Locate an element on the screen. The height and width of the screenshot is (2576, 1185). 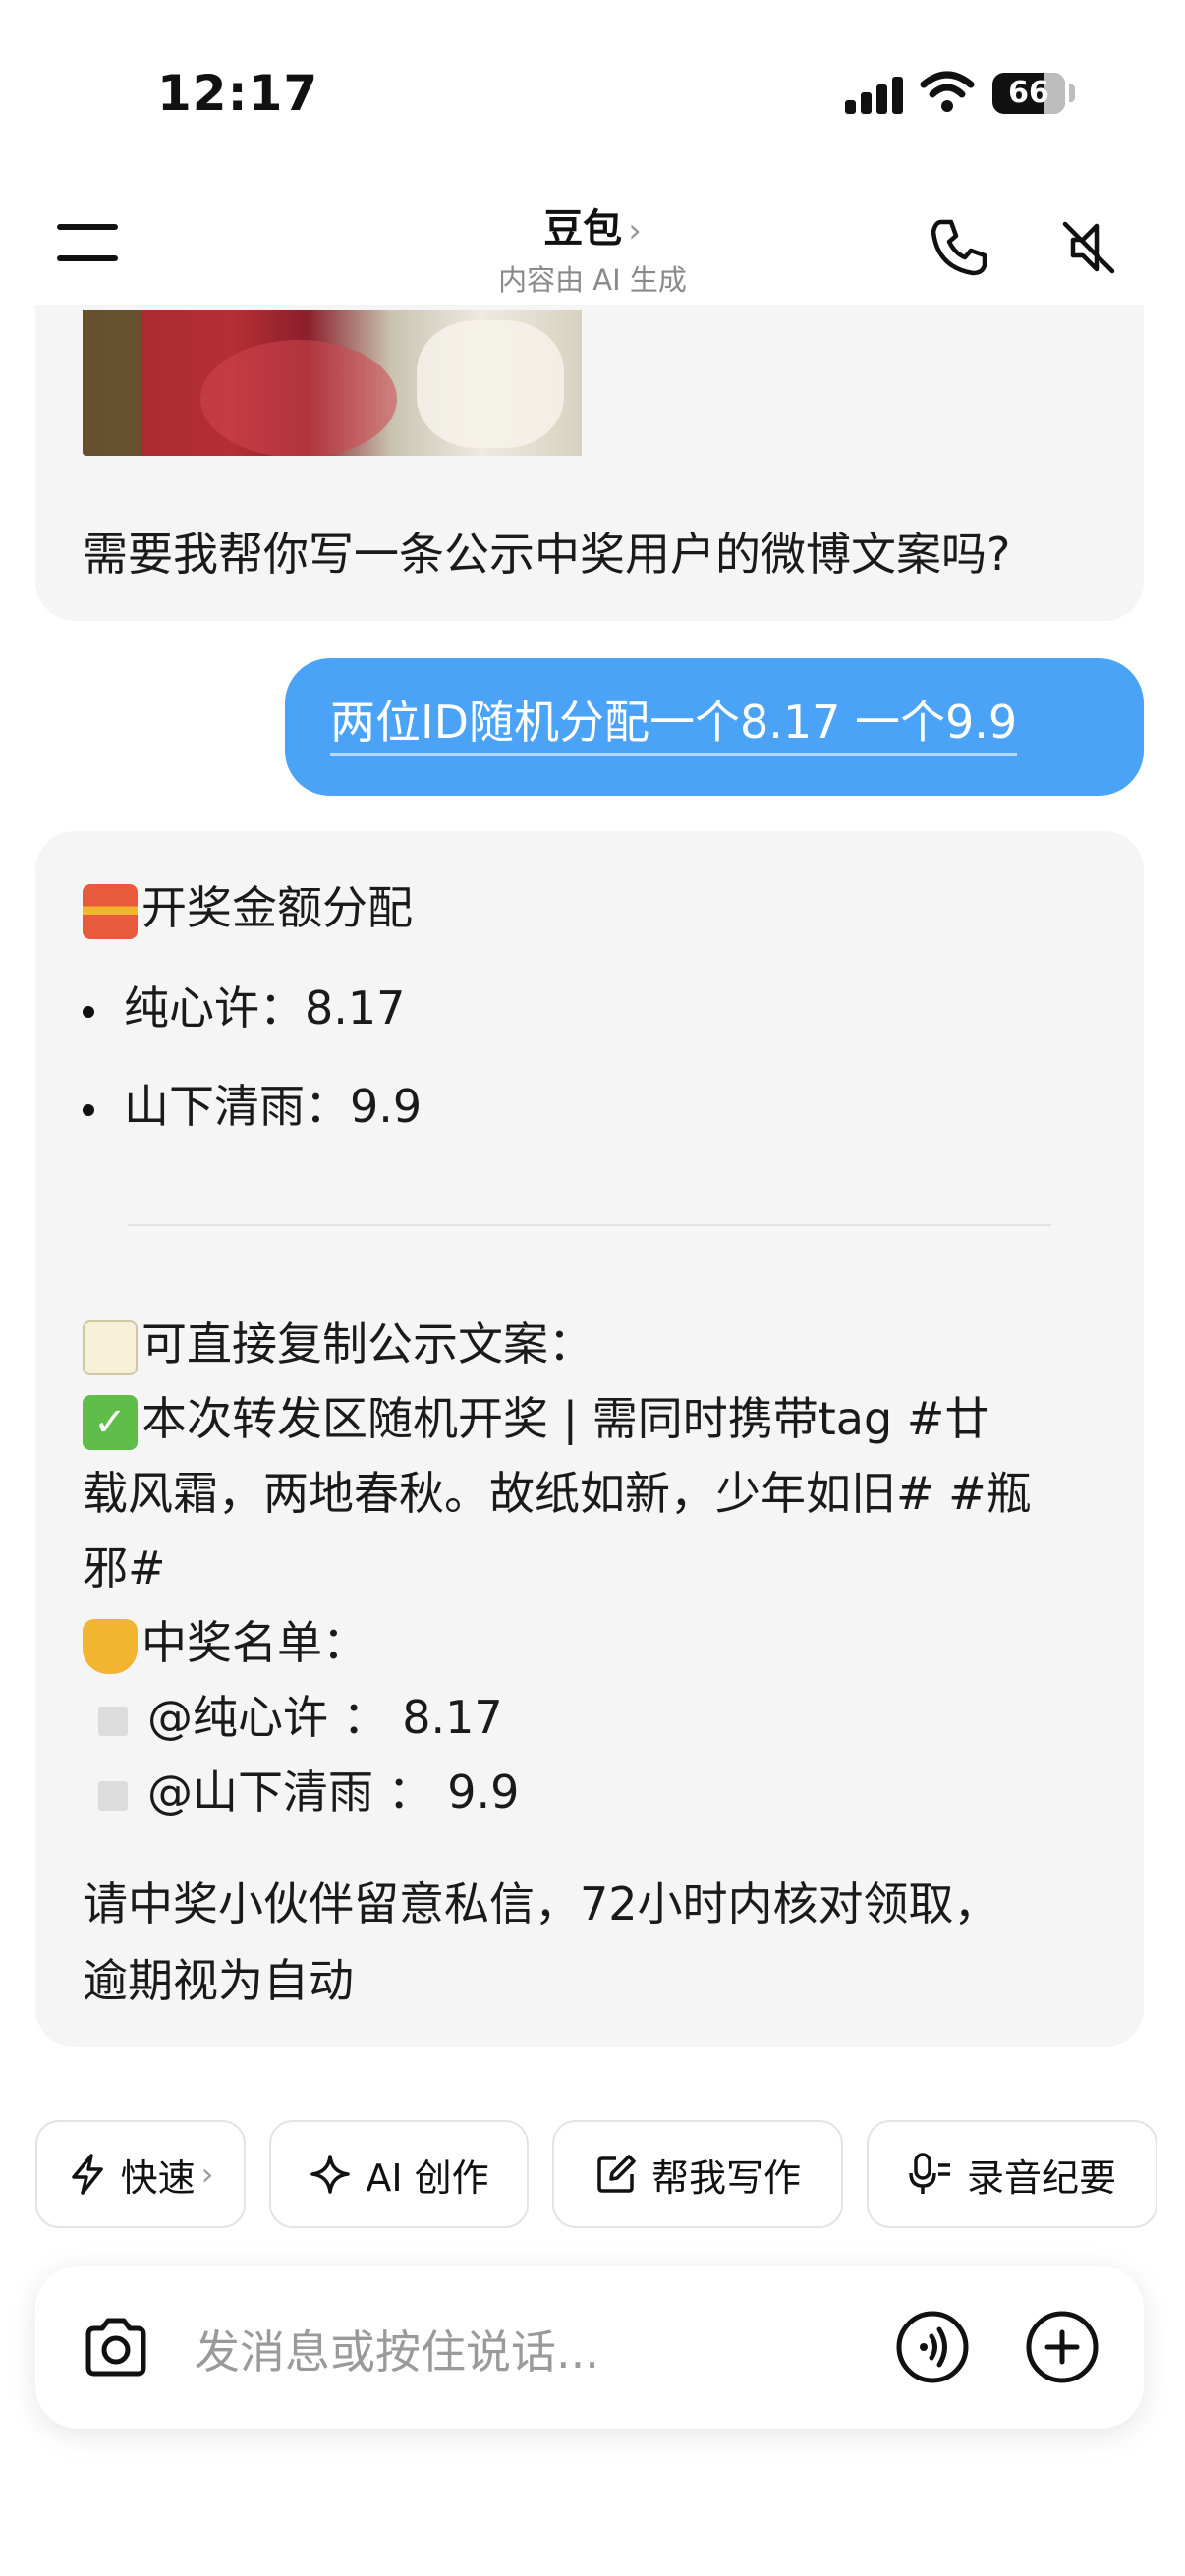
microphone-icon is located at coordinates (931, 2174).